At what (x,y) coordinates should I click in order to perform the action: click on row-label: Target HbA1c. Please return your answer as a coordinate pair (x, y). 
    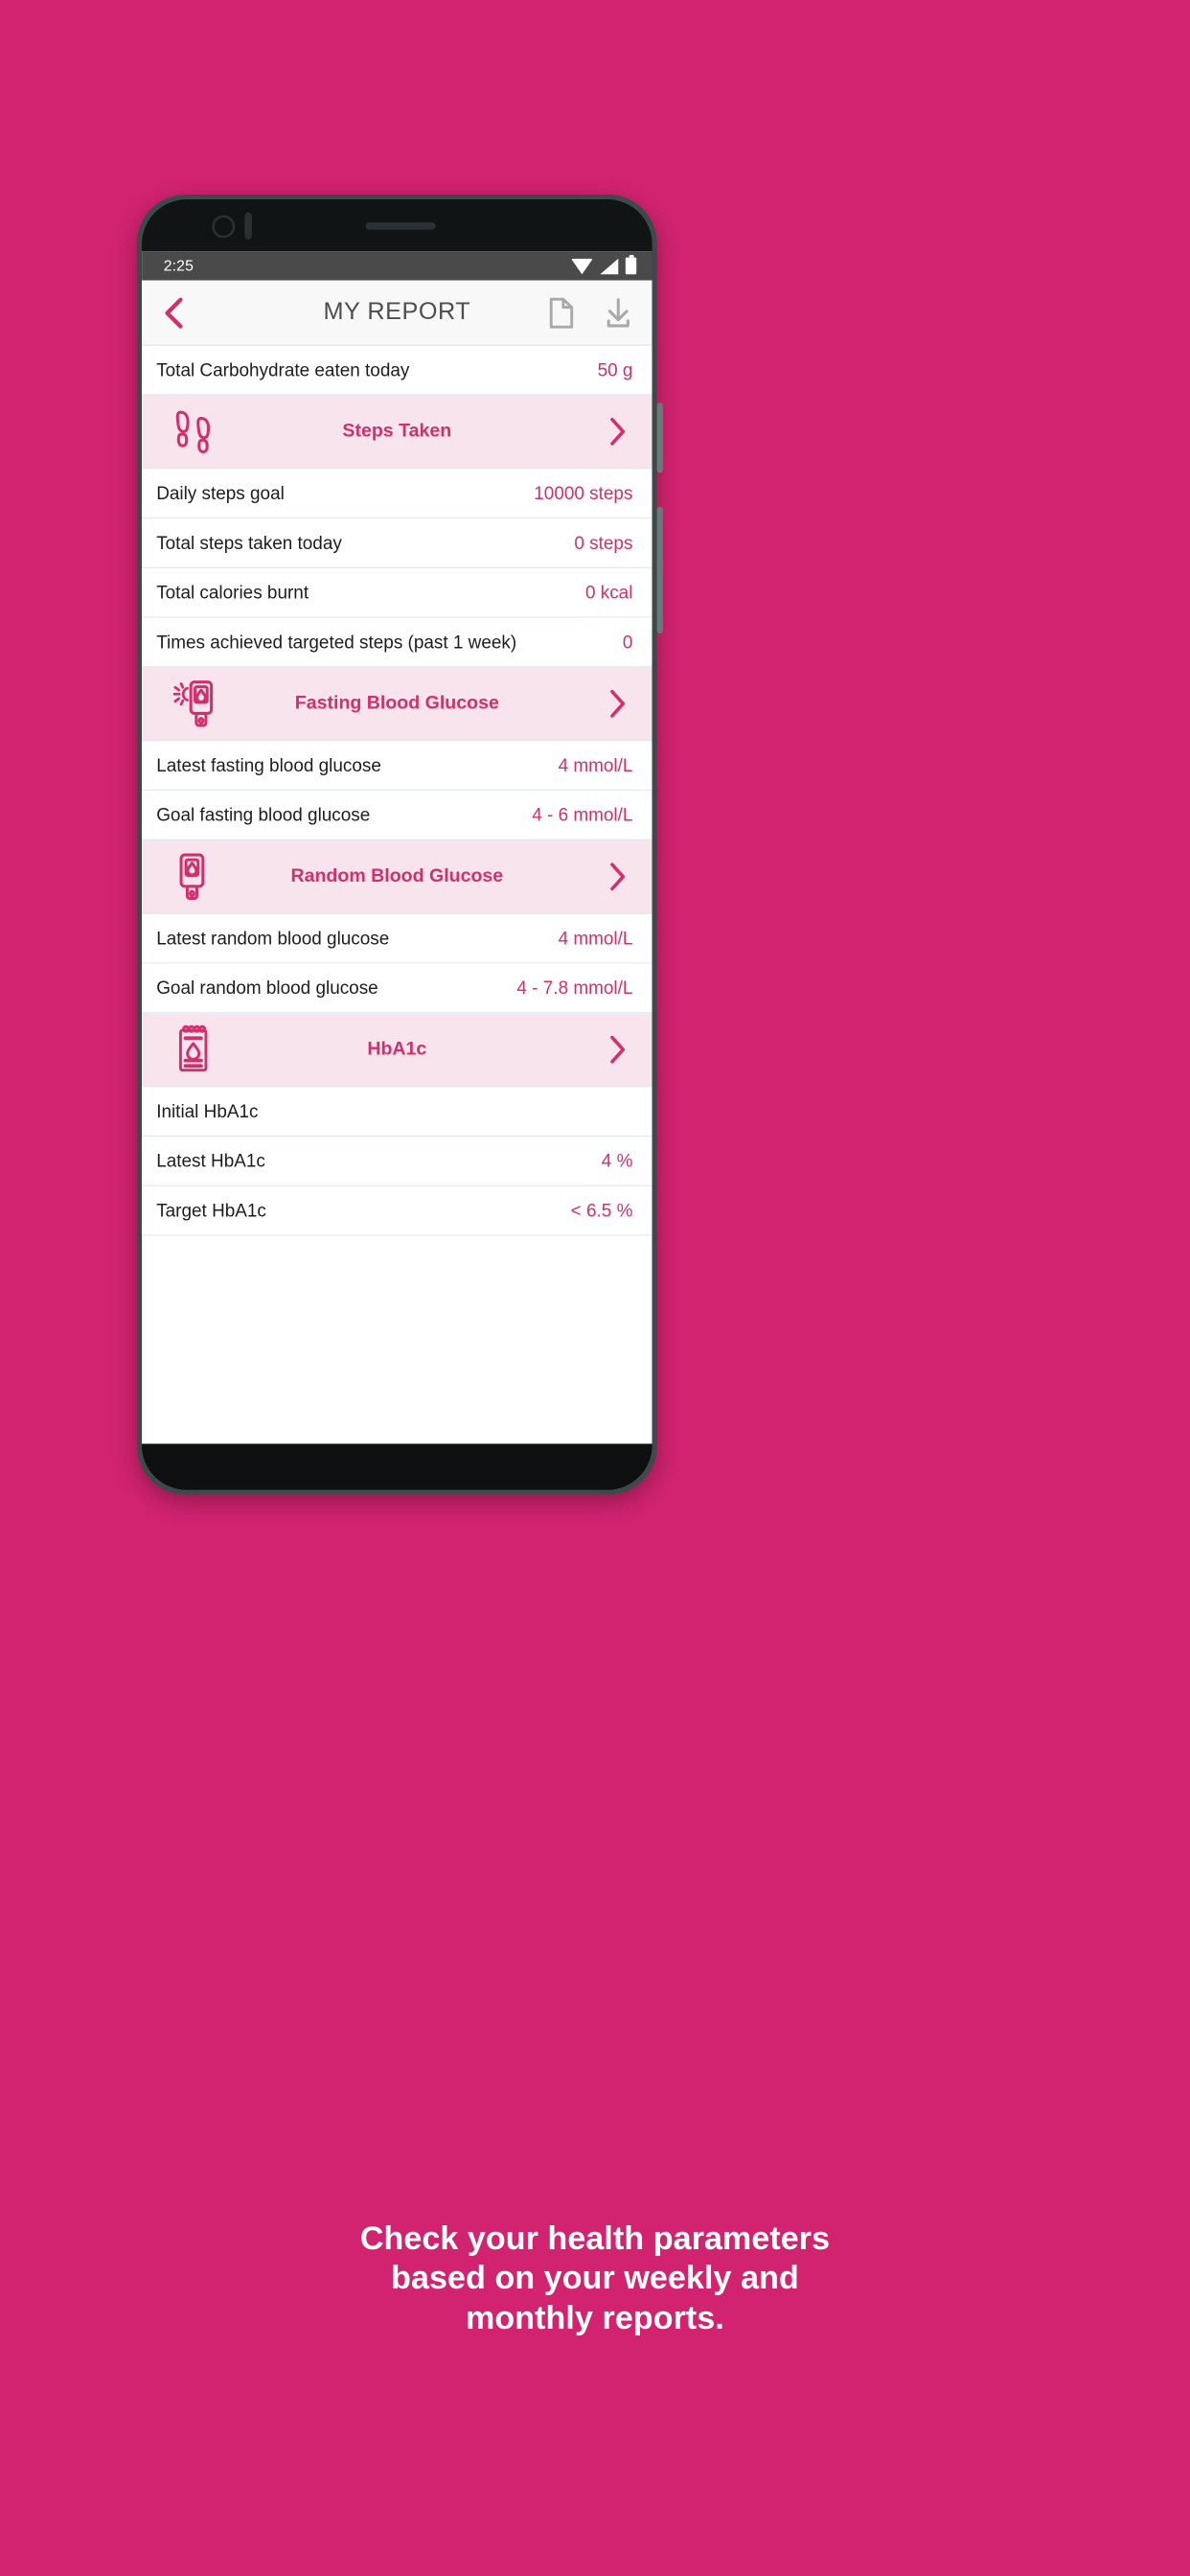
    Looking at the image, I should click on (211, 1210).